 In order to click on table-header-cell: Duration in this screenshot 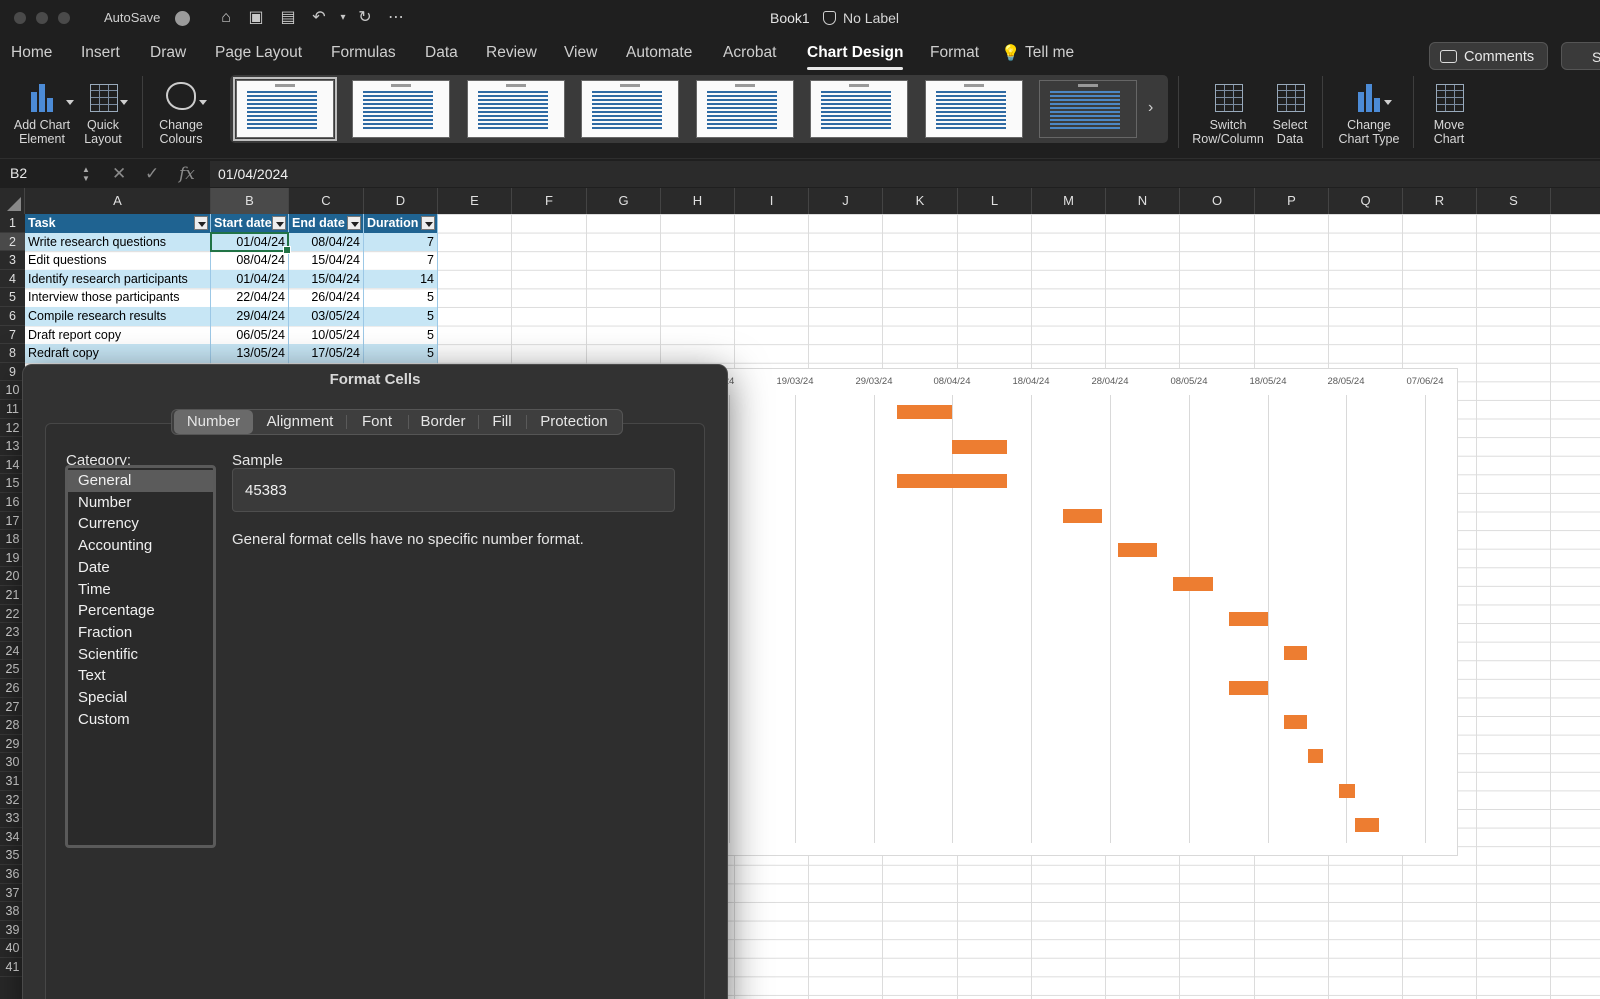, I will do `click(401, 223)`.